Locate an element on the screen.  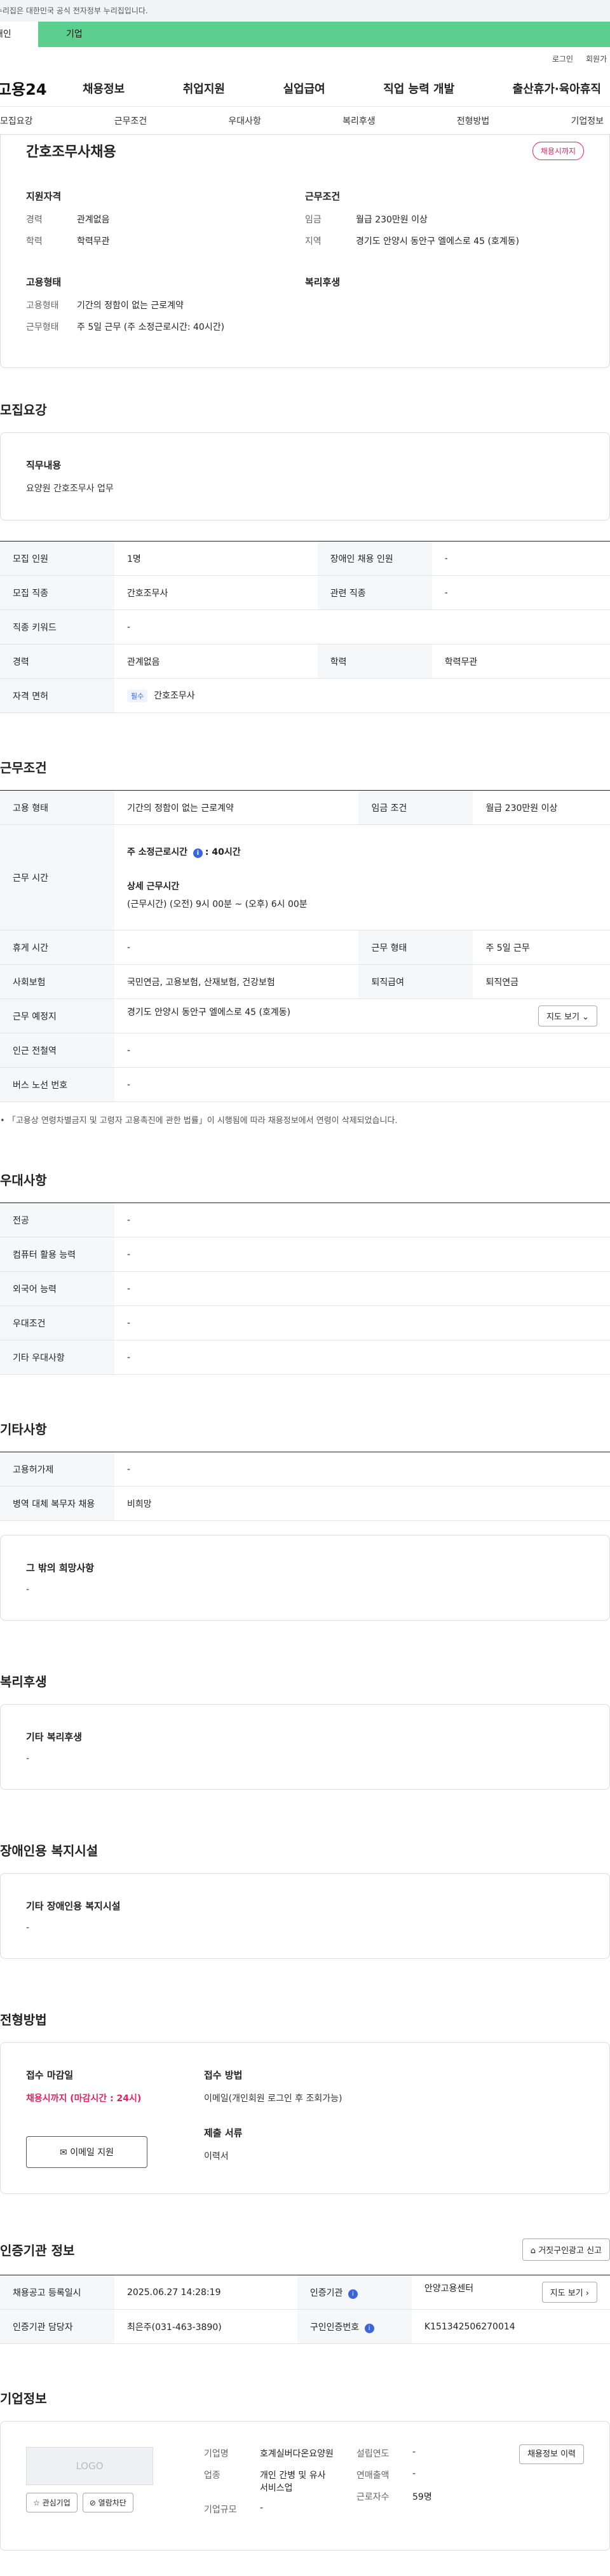
table-row: 버스 노선 번호 - is located at coordinates (305, 1084).